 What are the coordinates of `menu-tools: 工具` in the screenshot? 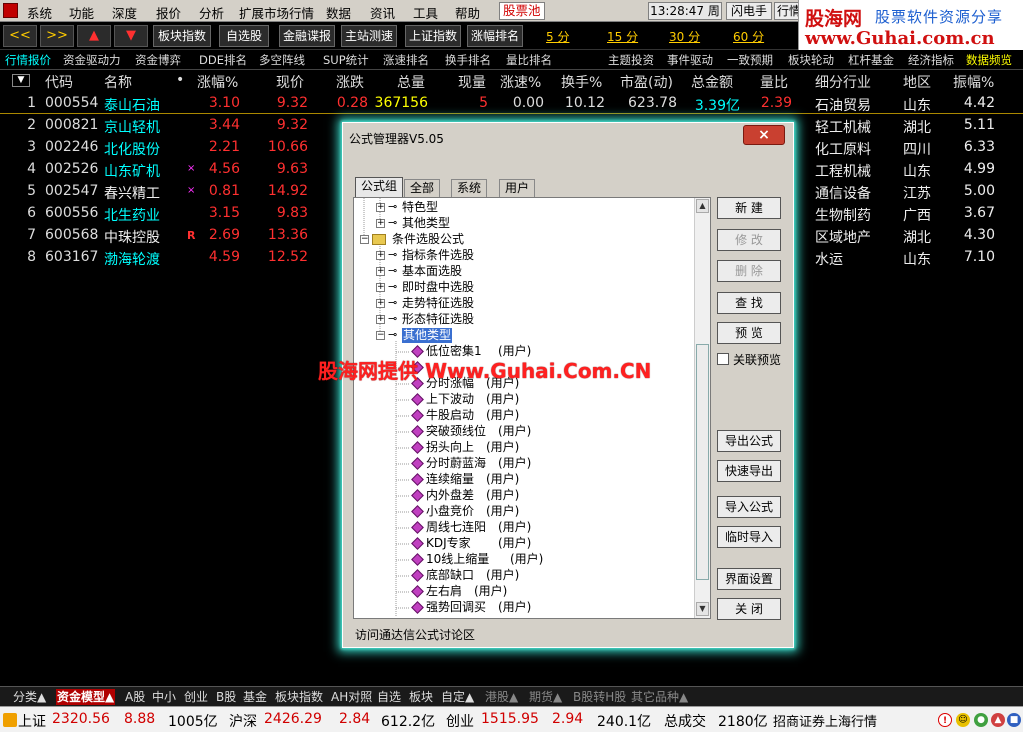 It's located at (425, 12).